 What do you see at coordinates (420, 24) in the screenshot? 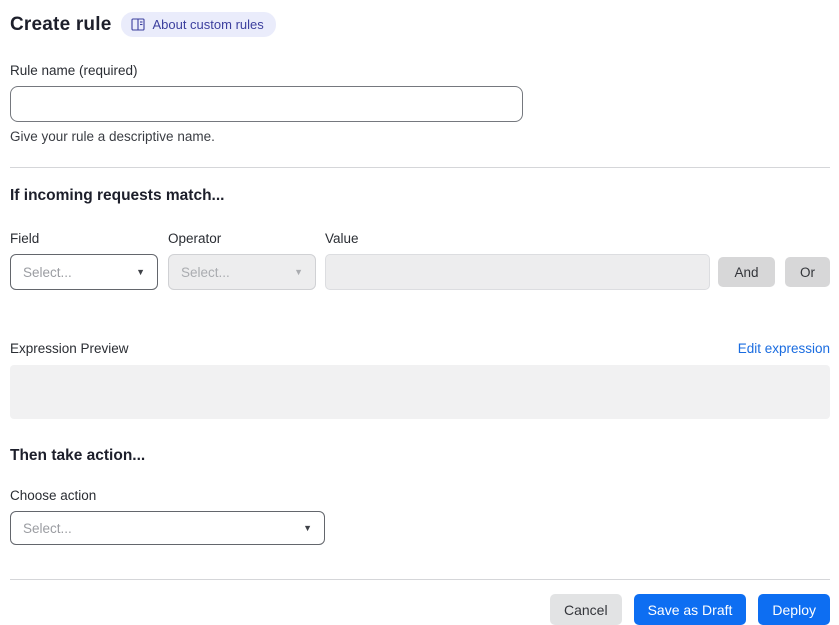
I see `page-header: Create rule About custom rules` at bounding box center [420, 24].